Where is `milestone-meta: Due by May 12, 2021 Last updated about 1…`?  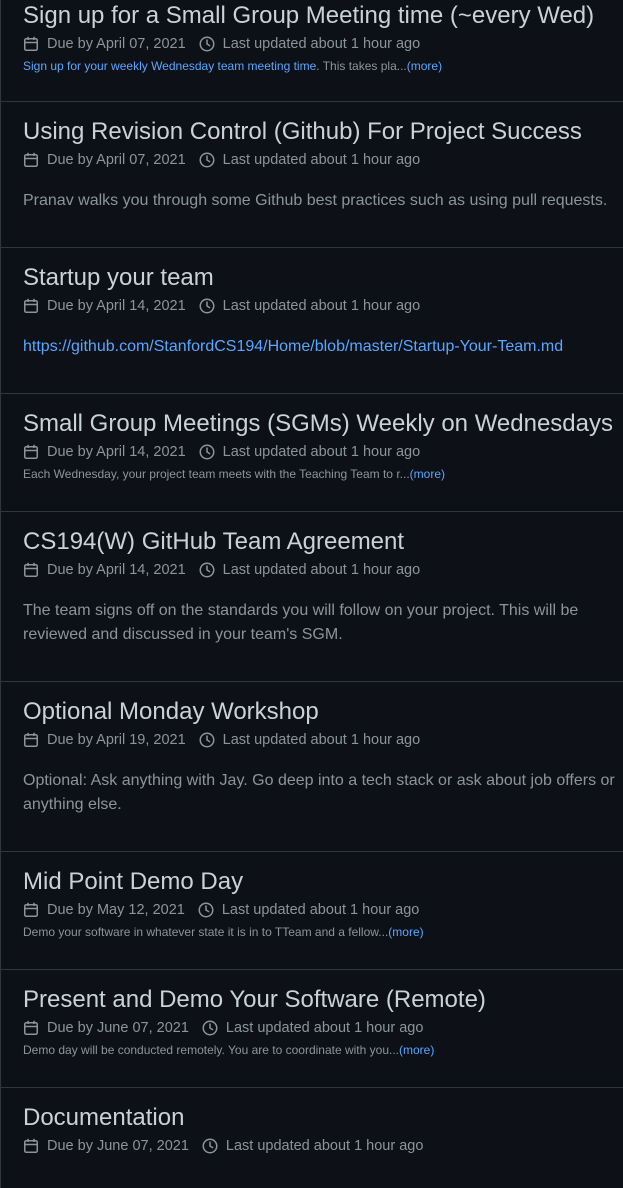
milestone-meta: Due by May 12, 2021 Last updated about 1… is located at coordinates (323, 910).